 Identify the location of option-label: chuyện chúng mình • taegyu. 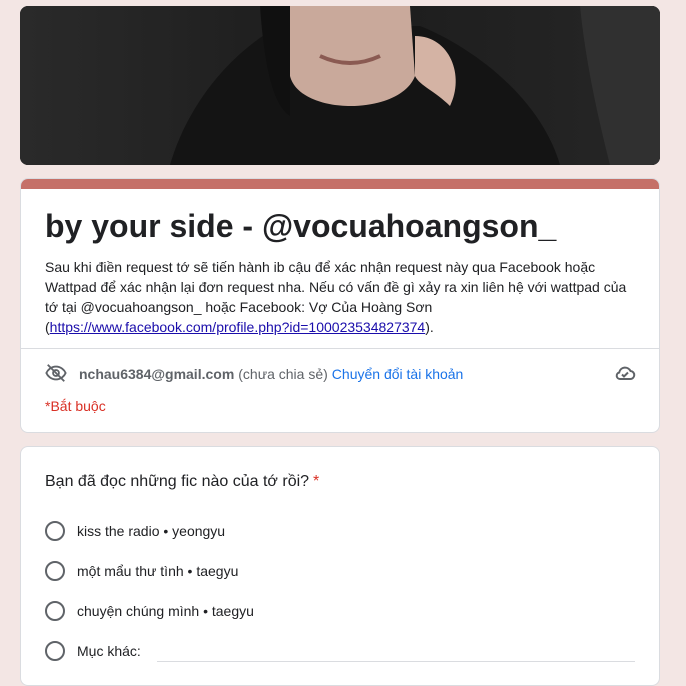
(165, 611).